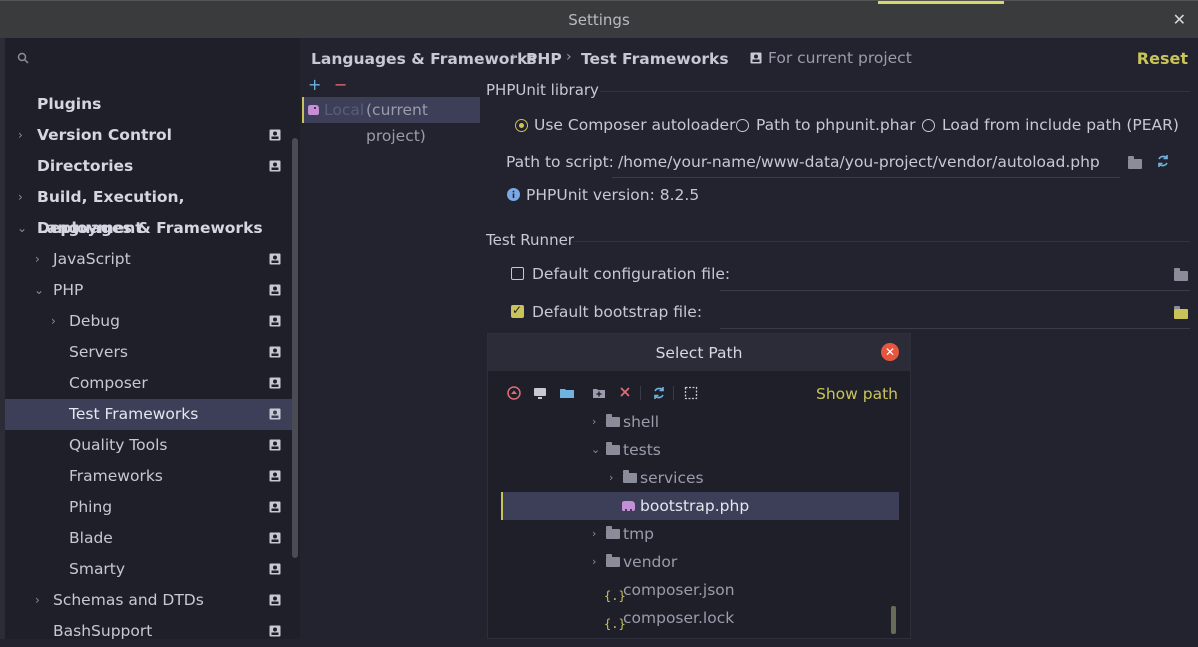 The height and width of the screenshot is (647, 1198). What do you see at coordinates (742, 125) in the screenshot?
I see `phpunit-phar-radio` at bounding box center [742, 125].